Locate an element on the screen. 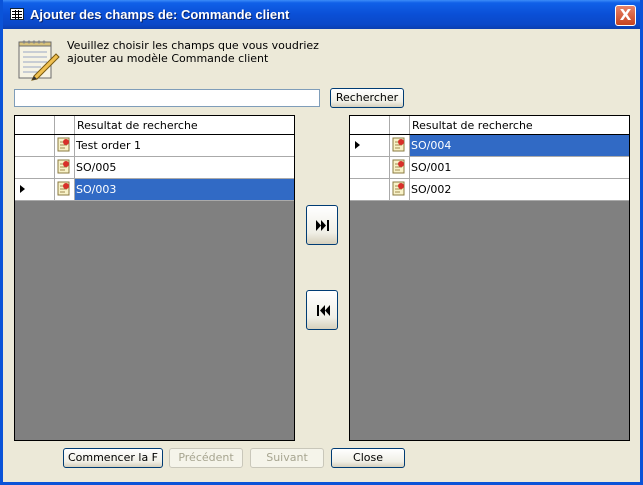 The height and width of the screenshot is (485, 643). close-window-button: X is located at coordinates (625, 15).